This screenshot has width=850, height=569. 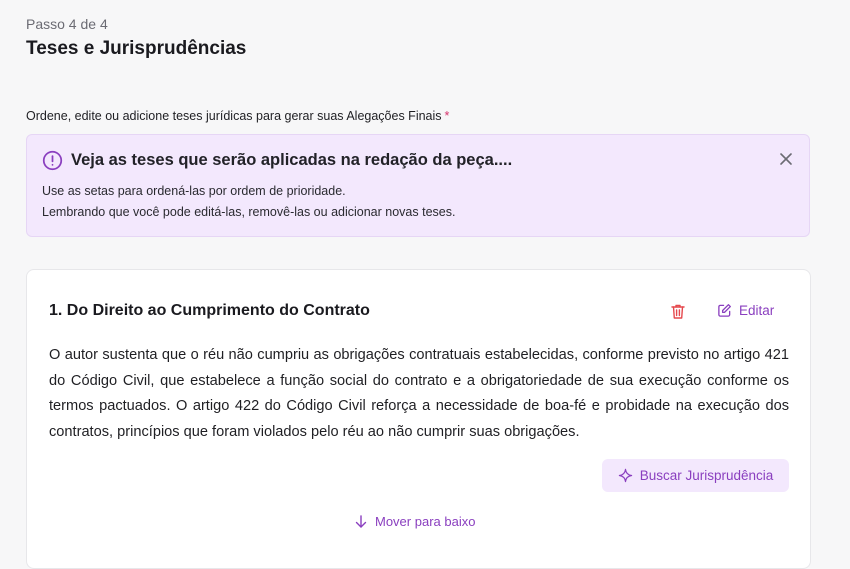 I want to click on search-jurisprudence-button: Buscar Jurisprudência, so click(x=695, y=475).